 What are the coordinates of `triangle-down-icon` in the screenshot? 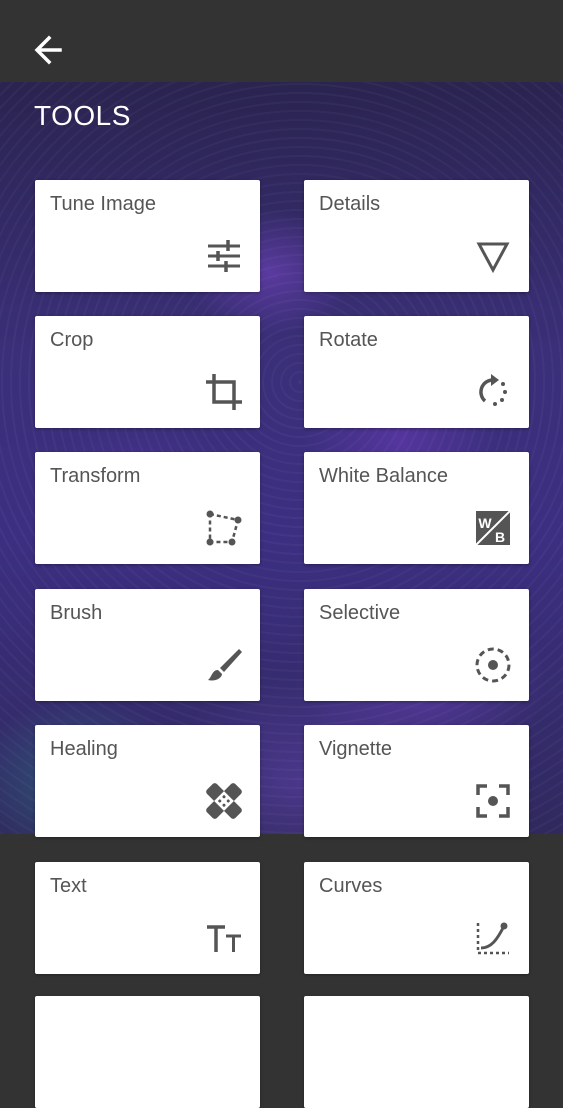 It's located at (493, 256).